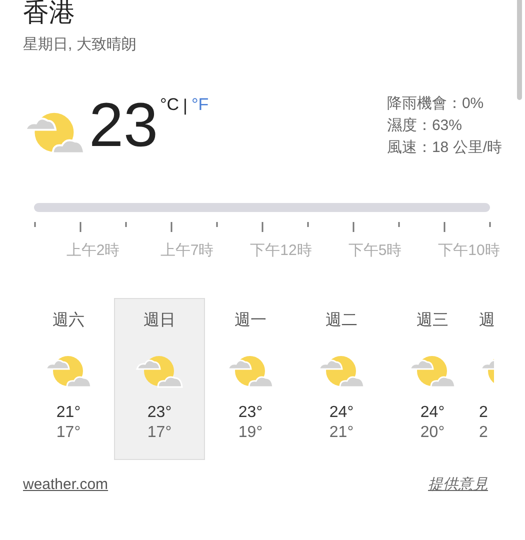 The image size is (525, 540). What do you see at coordinates (68, 321) in the screenshot?
I see `day-label: 週六` at bounding box center [68, 321].